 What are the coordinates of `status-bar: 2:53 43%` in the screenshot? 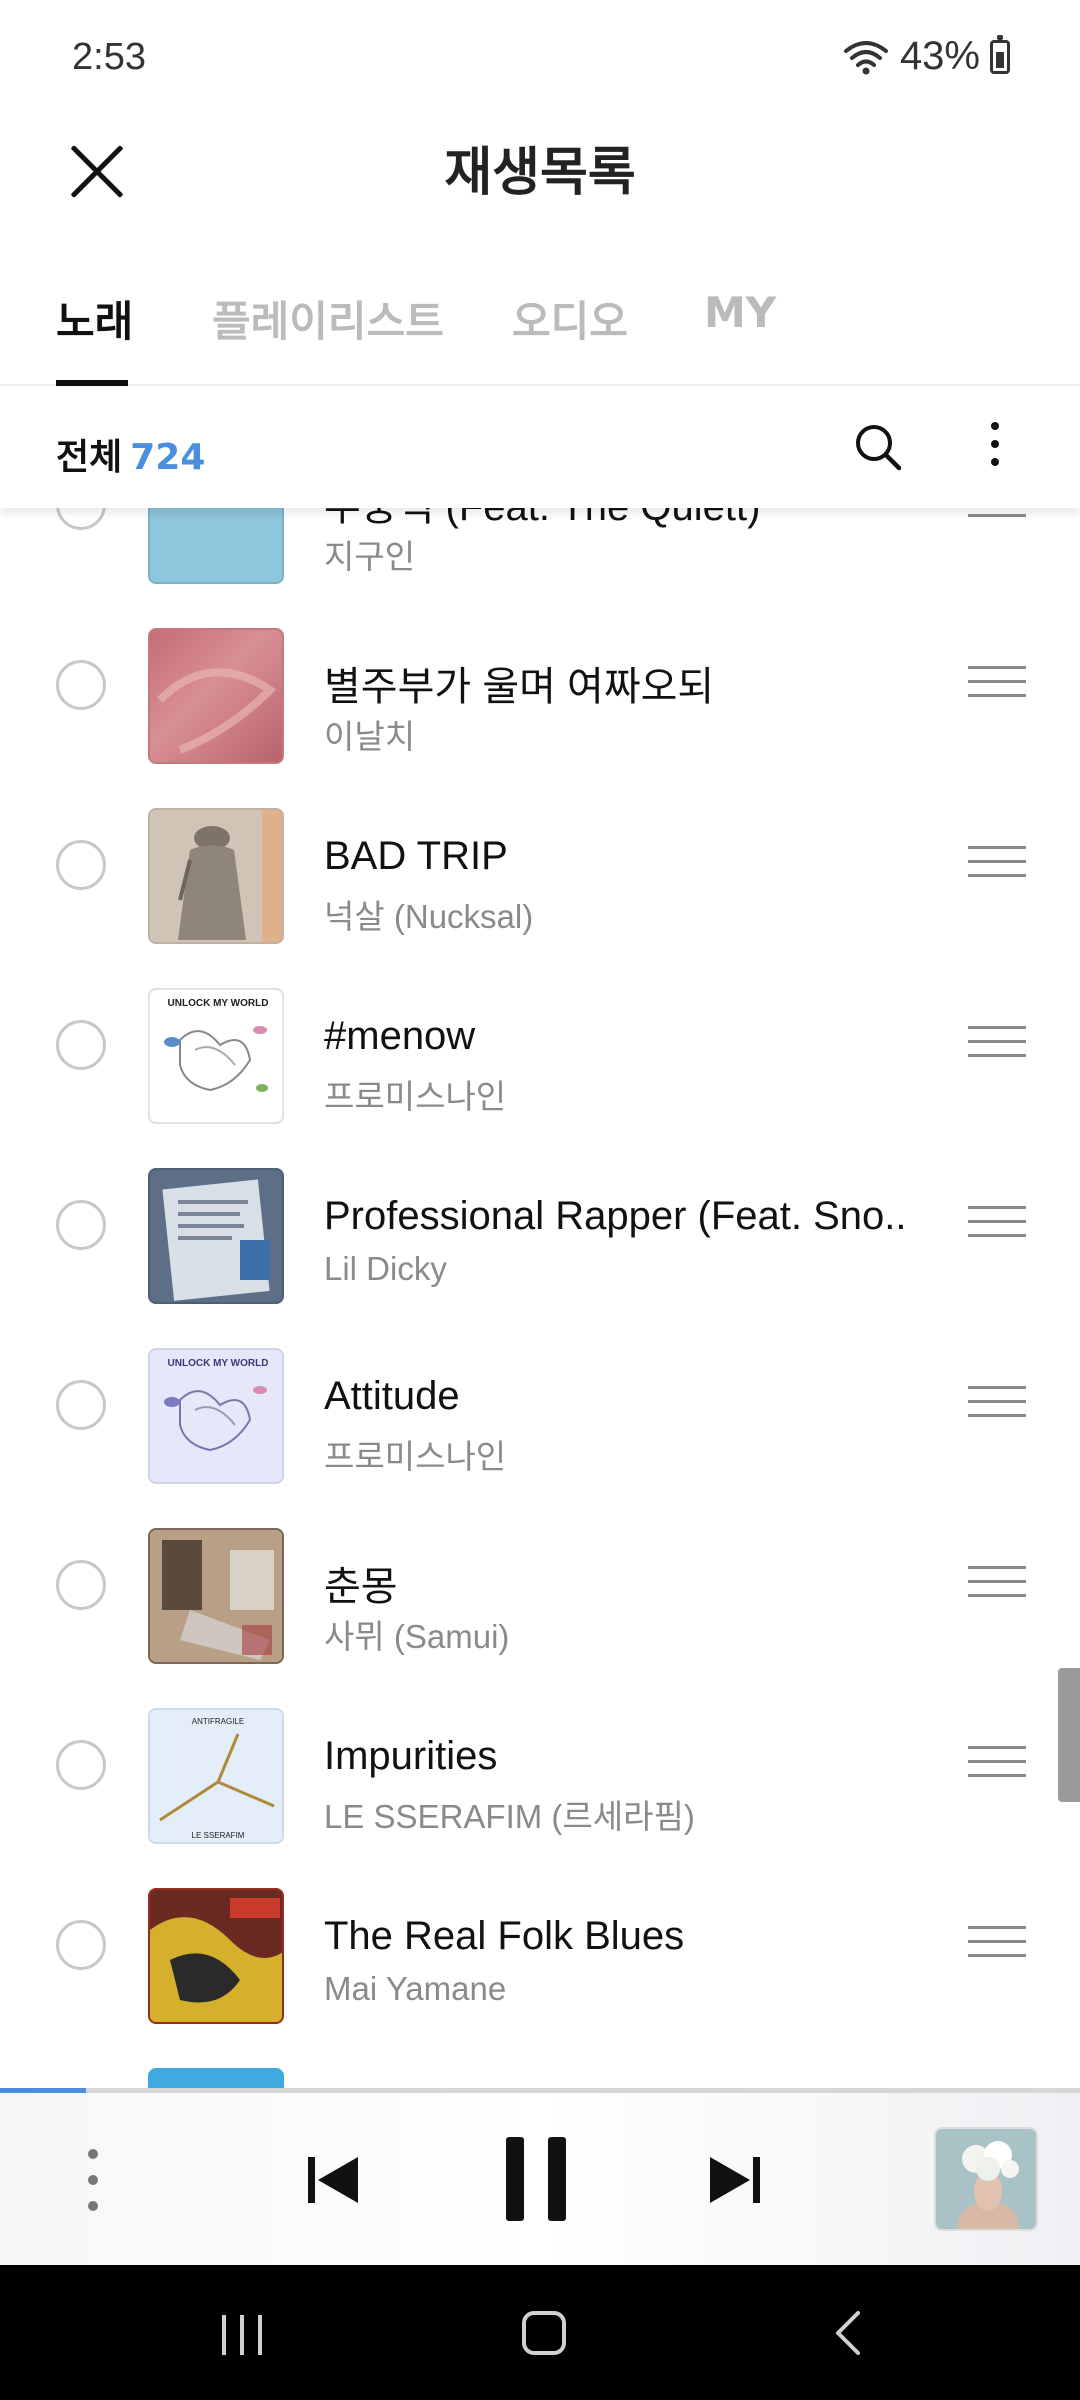 It's located at (540, 60).